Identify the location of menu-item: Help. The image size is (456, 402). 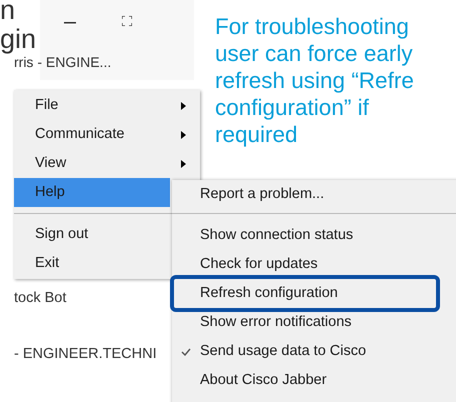
(92, 192).